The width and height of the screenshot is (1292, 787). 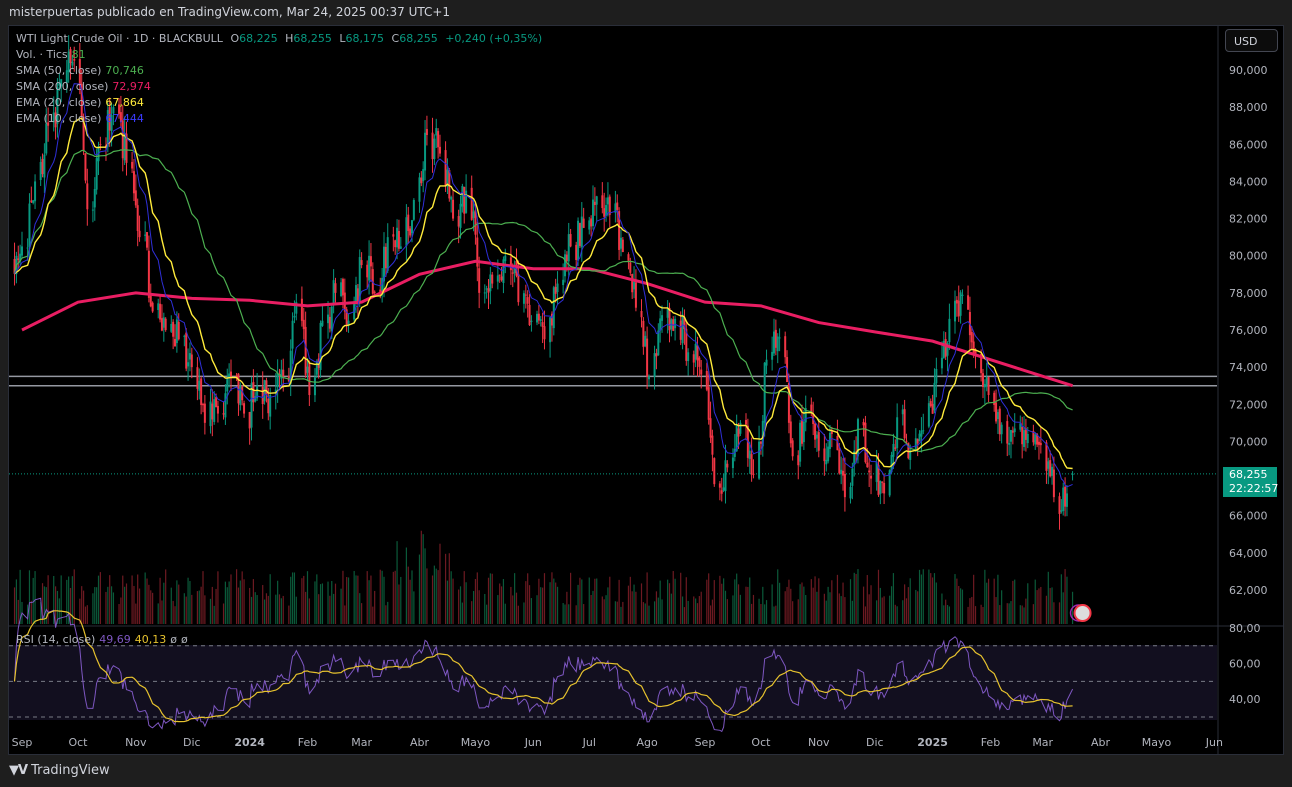 I want to click on ema20-label: EMA (20, close), so click(x=59, y=102).